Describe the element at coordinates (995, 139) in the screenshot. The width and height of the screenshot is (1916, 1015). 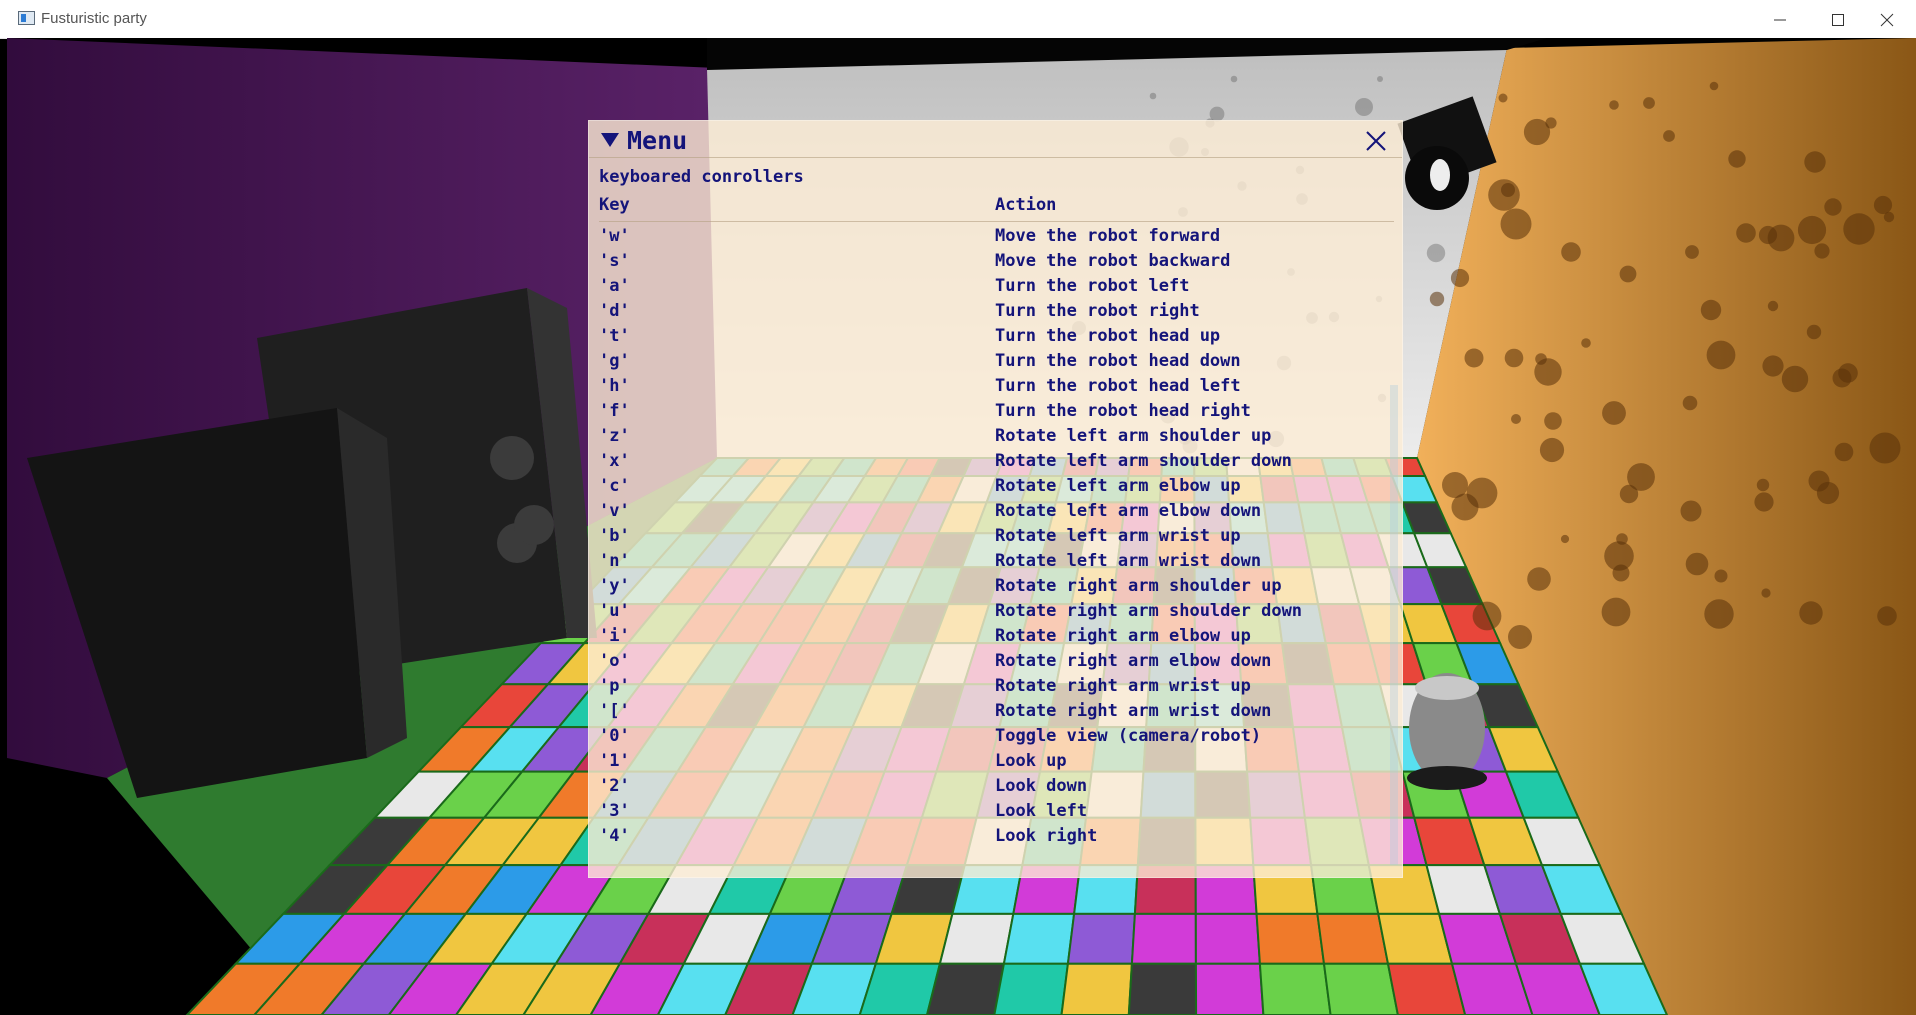
I see `menu-header: Menu` at that location.